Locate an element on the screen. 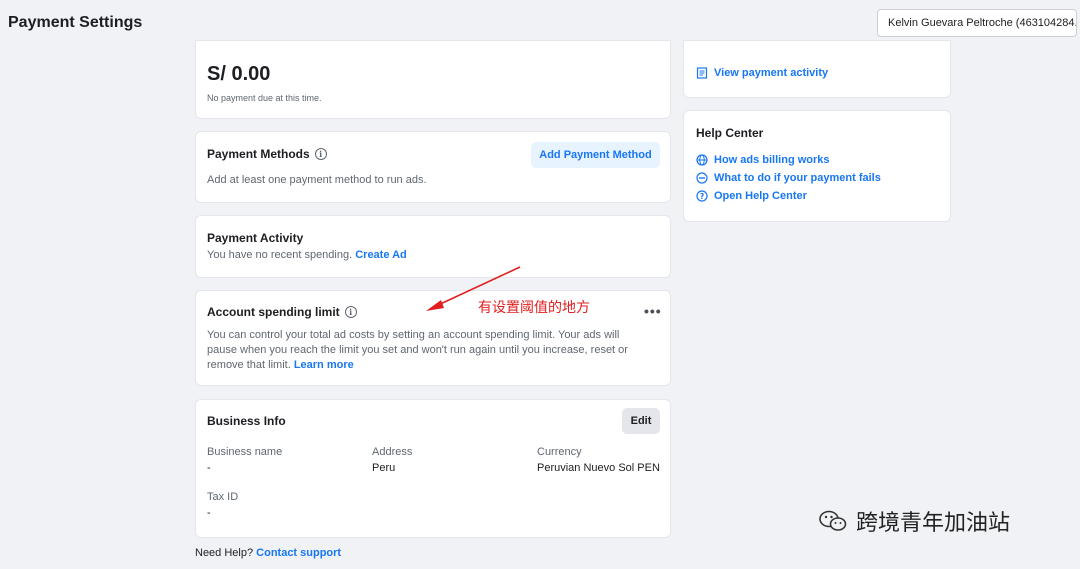  annotation-label: 有设置阈值的地方 is located at coordinates (534, 308).